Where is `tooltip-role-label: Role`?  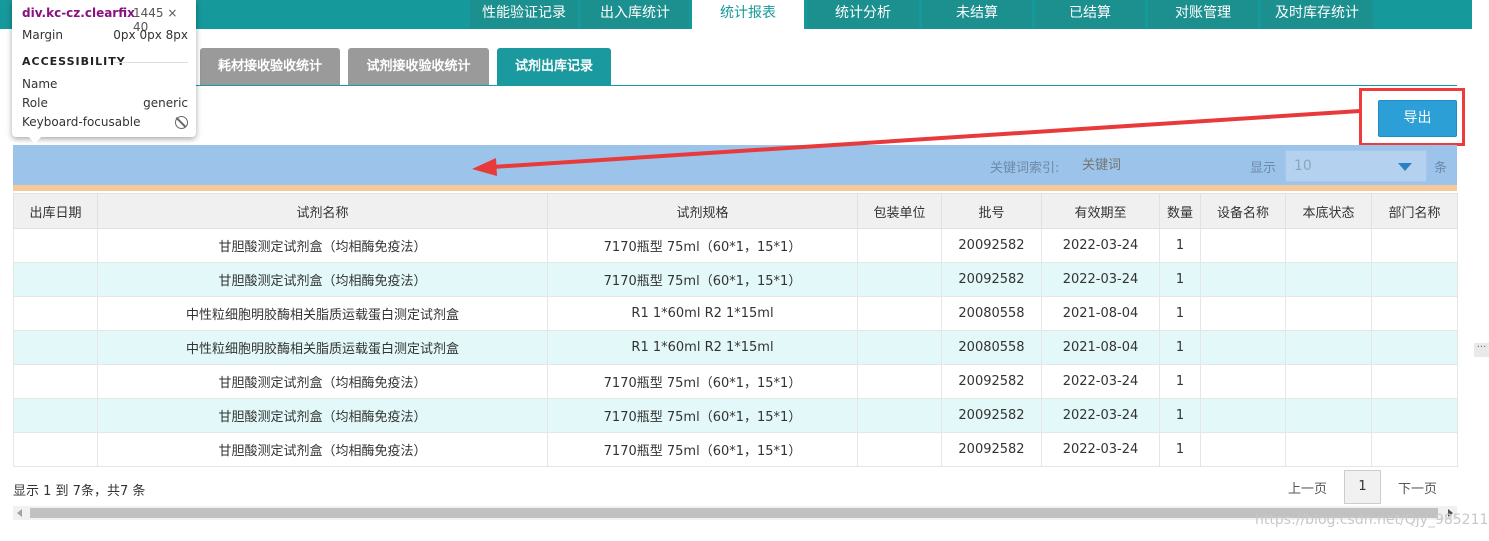
tooltip-role-label: Role is located at coordinates (35, 103).